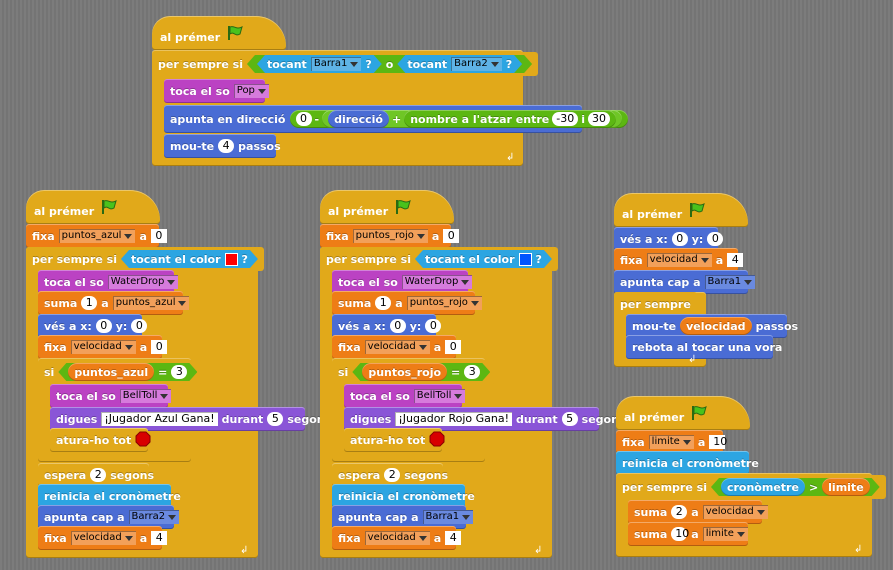 This screenshot has width=893, height=570. I want to click on variable-reporter: velocidad, so click(716, 326).